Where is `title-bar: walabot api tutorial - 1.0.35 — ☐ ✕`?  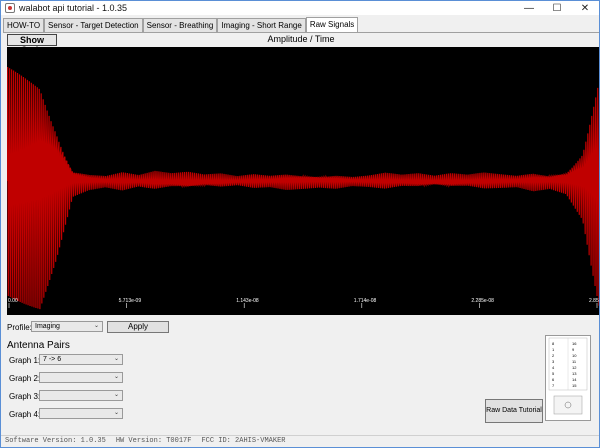 title-bar: walabot api tutorial - 1.0.35 — ☐ ✕ is located at coordinates (300, 8).